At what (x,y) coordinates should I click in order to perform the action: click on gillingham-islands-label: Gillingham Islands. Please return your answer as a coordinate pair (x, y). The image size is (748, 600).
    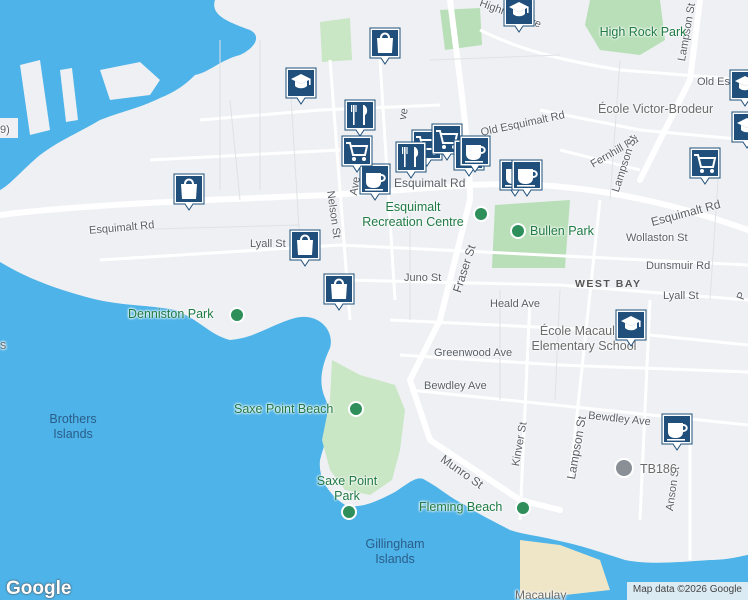
    Looking at the image, I should click on (395, 551).